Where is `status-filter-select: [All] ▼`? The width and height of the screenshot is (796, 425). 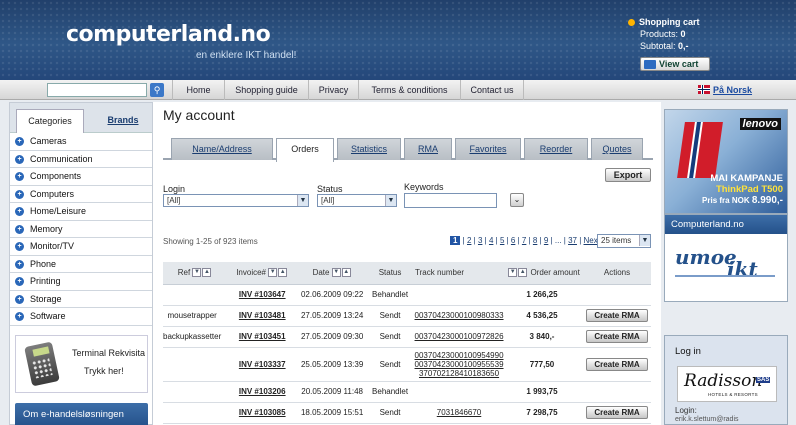
status-filter-select: [All] ▼ is located at coordinates (357, 200).